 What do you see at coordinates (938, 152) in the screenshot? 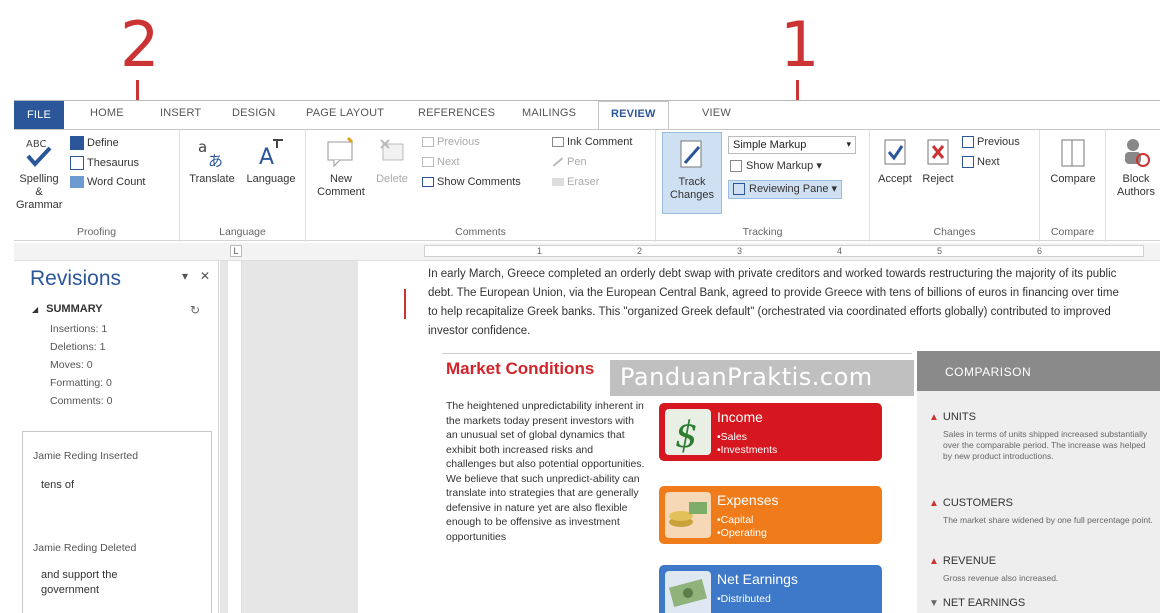
I see `reject-icon` at bounding box center [938, 152].